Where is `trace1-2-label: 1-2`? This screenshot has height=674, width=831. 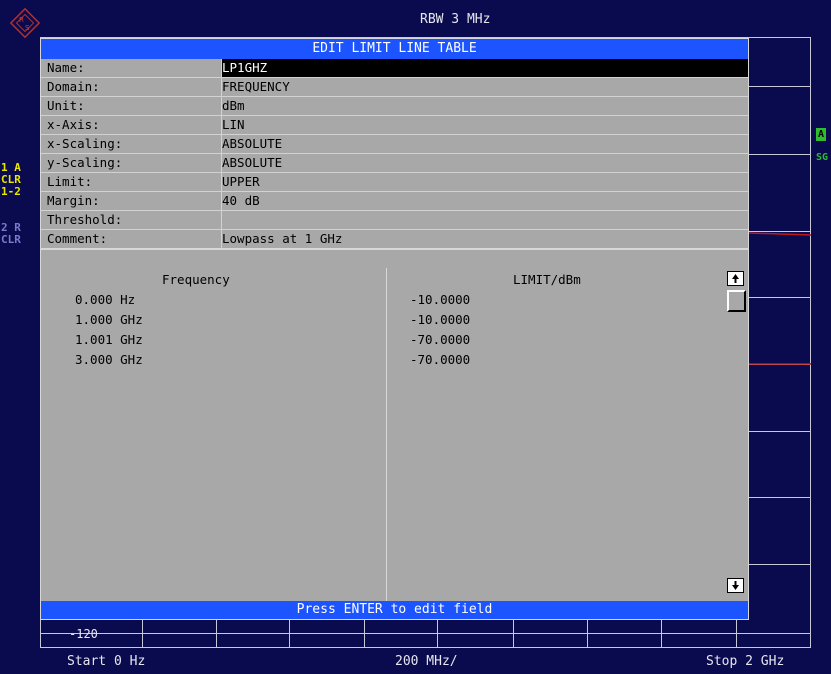
trace1-2-label: 1-2 is located at coordinates (11, 191).